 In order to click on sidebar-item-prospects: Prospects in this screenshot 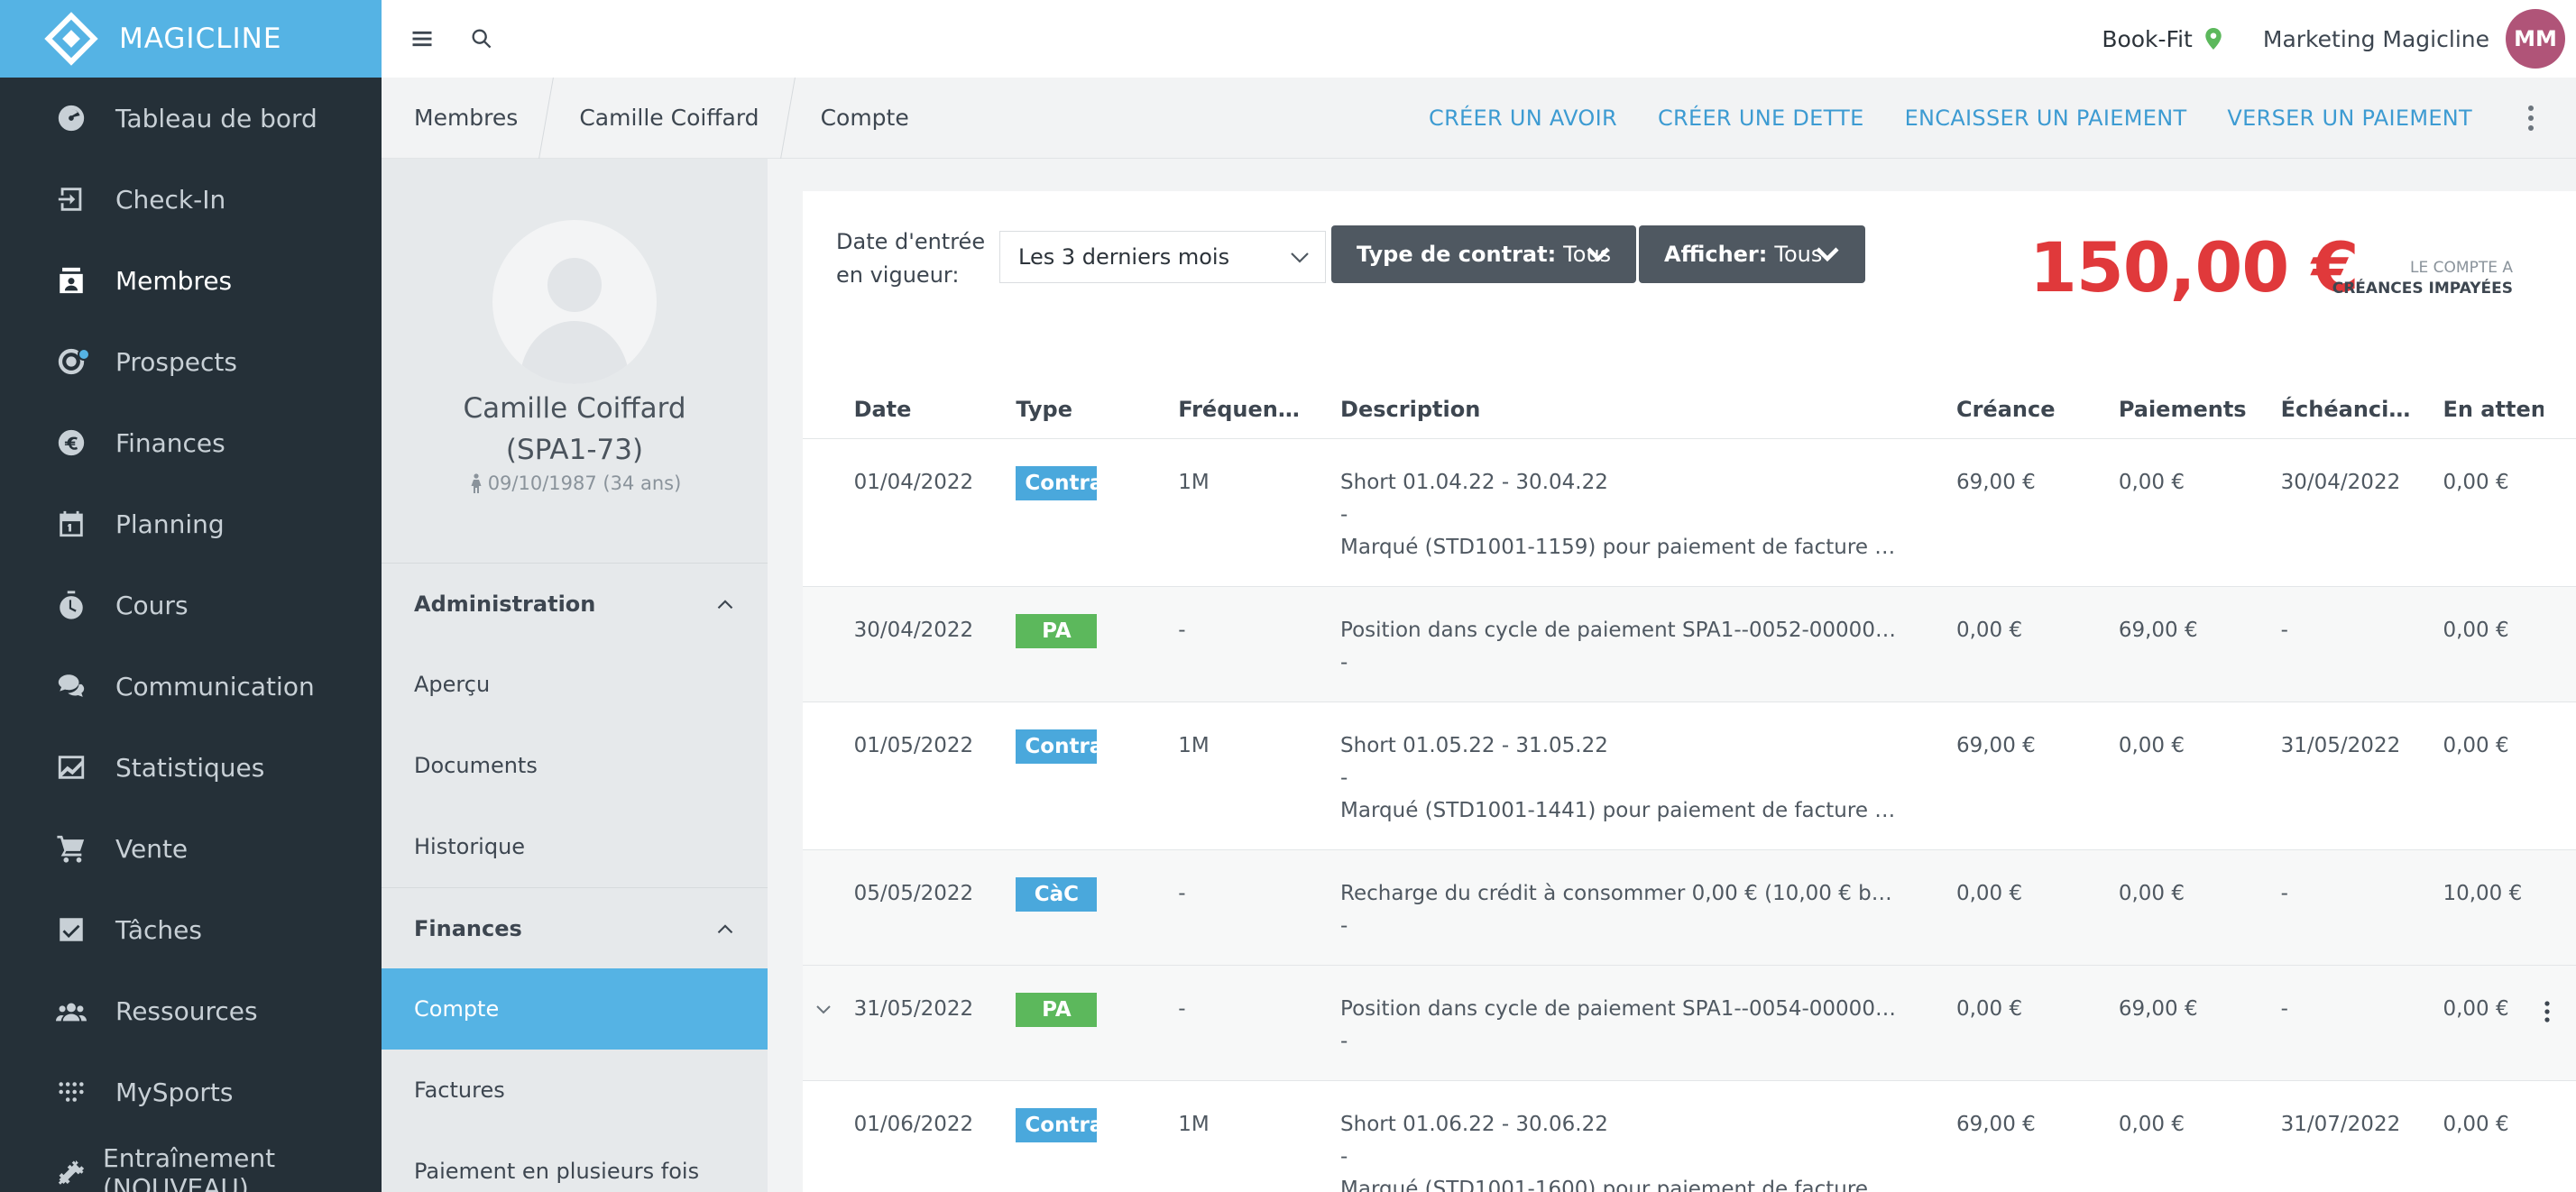, I will do `click(191, 362)`.